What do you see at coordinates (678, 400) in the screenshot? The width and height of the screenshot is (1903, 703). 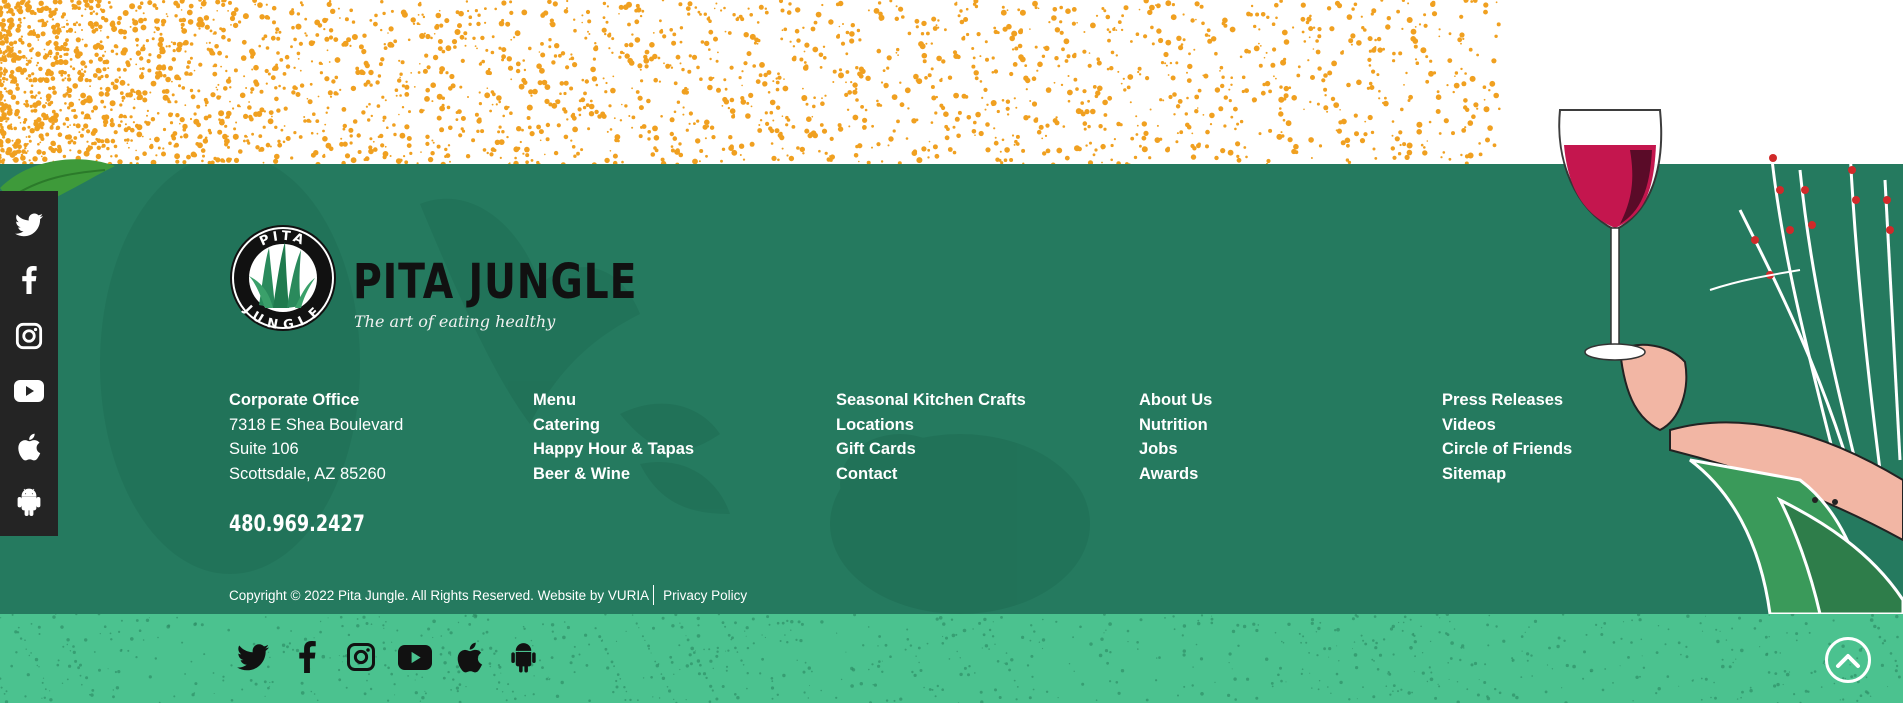 I see `footer-link-menu: Menu` at bounding box center [678, 400].